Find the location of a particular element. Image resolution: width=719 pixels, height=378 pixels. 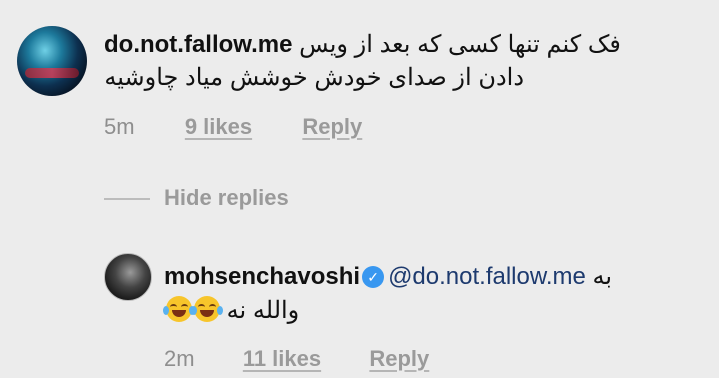

reply-time: 2m is located at coordinates (179, 358).